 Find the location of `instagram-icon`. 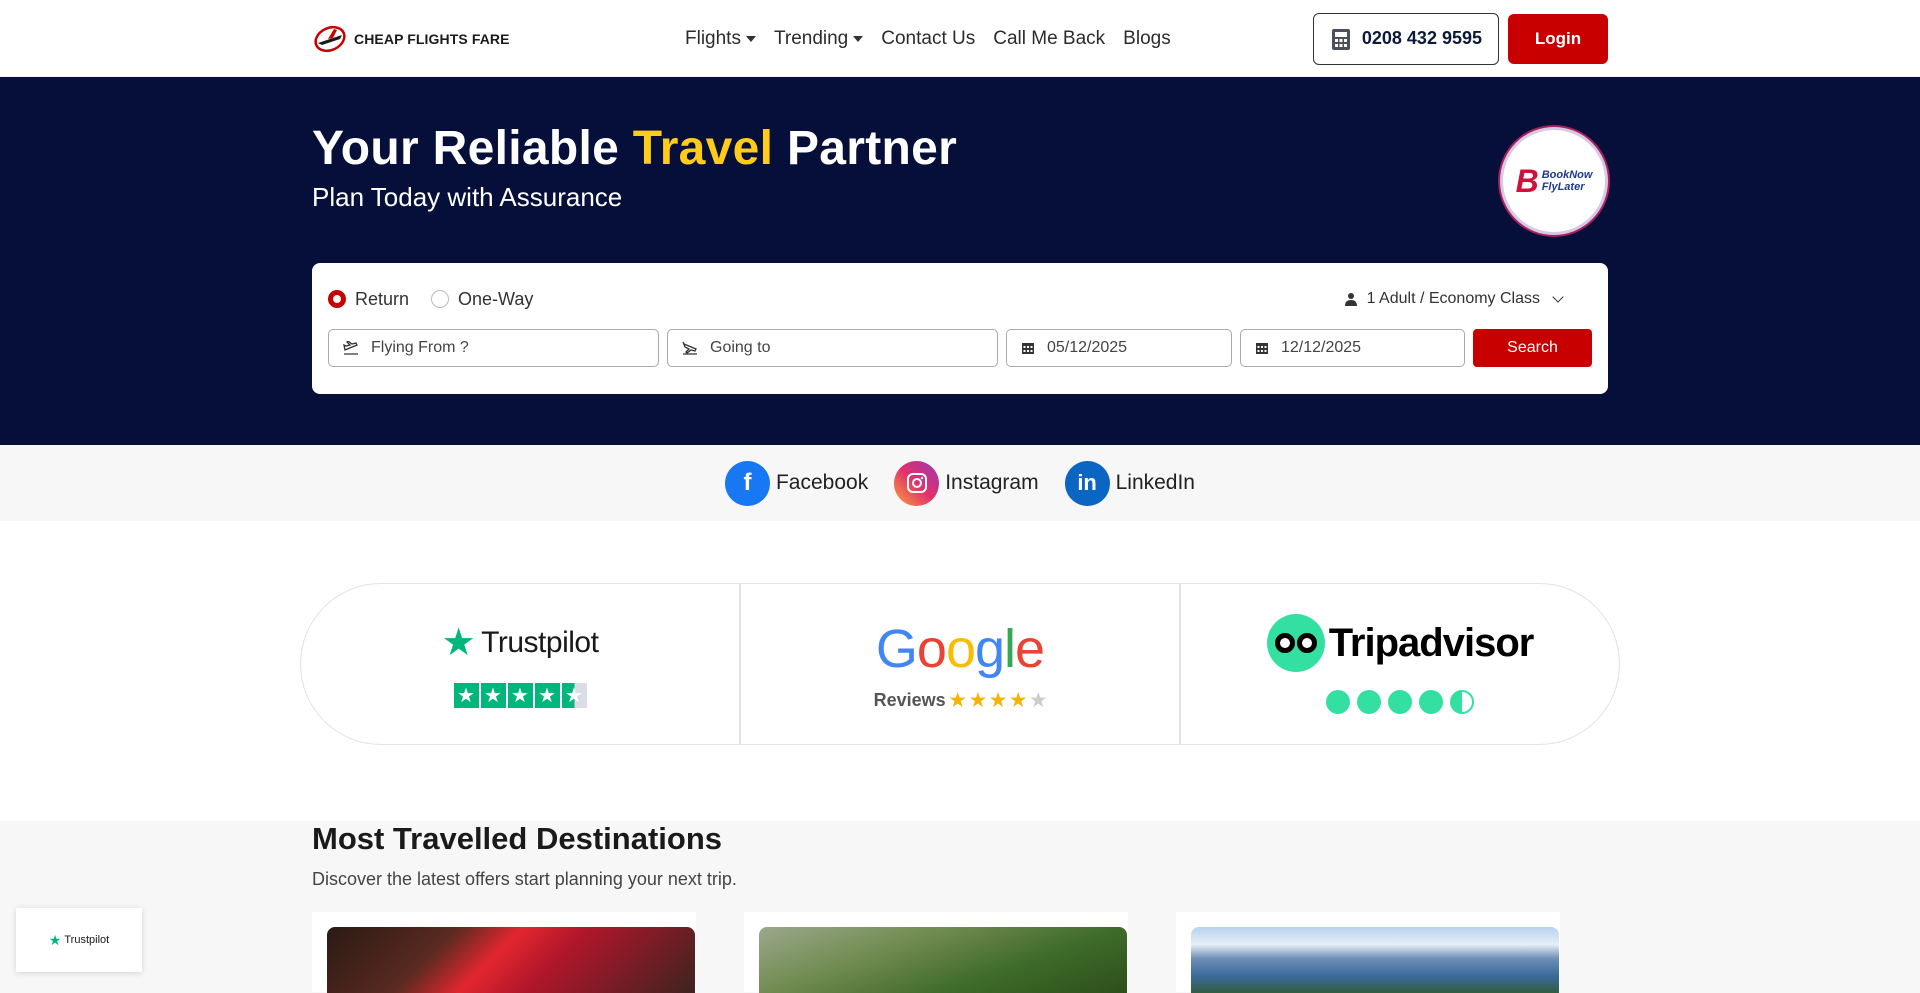

instagram-icon is located at coordinates (917, 483).